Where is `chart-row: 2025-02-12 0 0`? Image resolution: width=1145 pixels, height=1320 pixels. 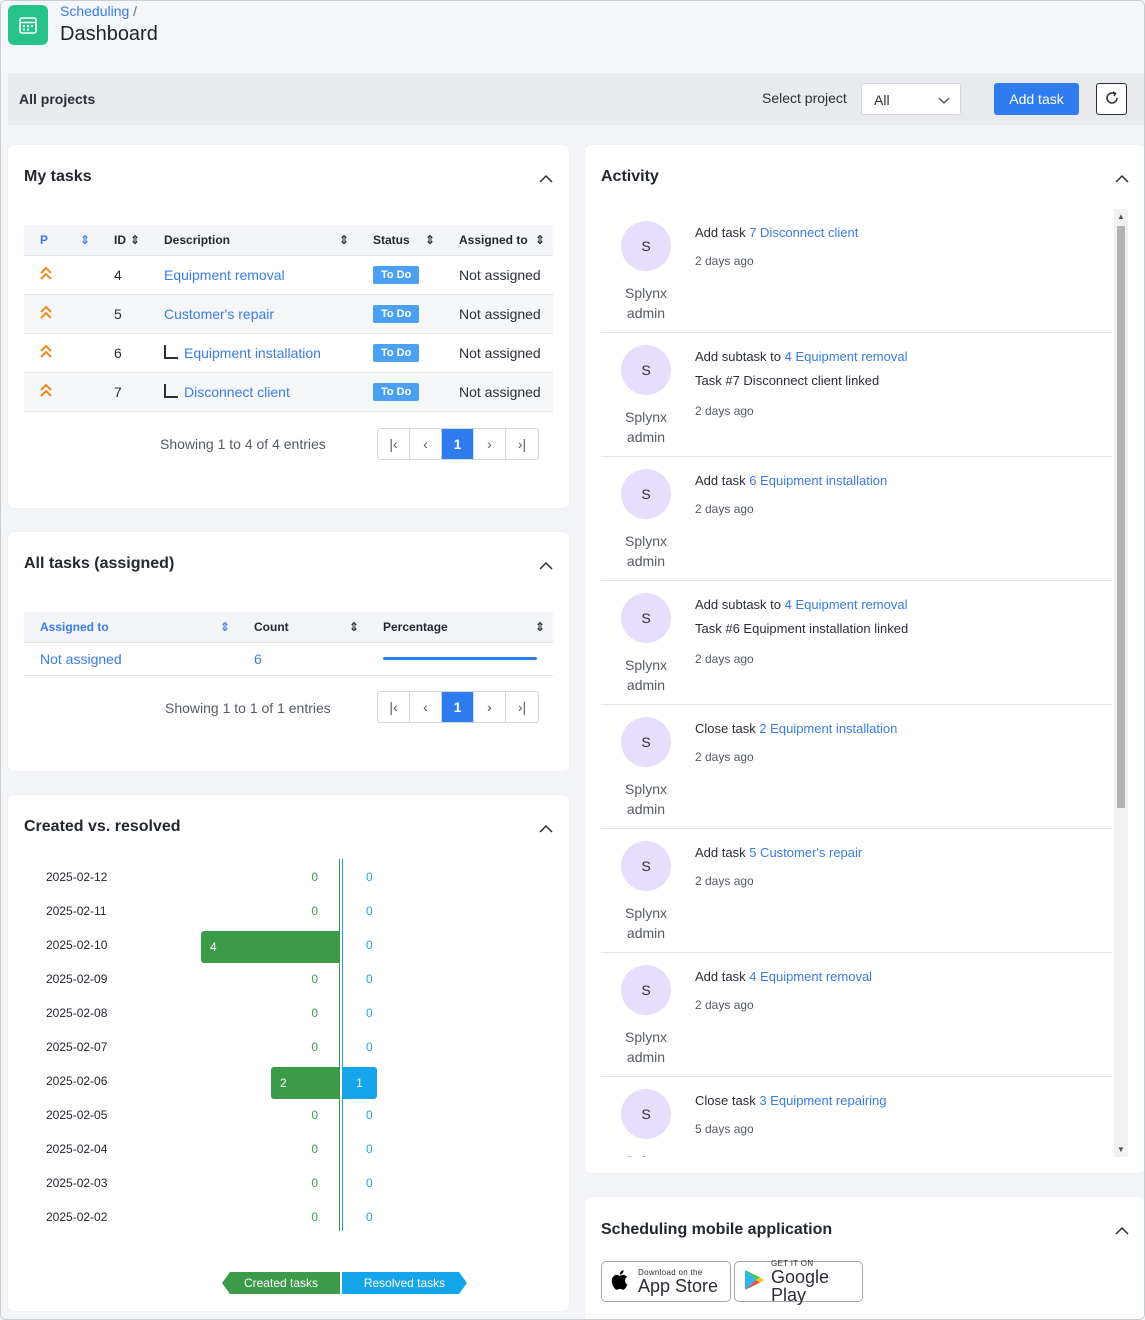
chart-row: 2025-02-12 0 0 is located at coordinates (288, 876).